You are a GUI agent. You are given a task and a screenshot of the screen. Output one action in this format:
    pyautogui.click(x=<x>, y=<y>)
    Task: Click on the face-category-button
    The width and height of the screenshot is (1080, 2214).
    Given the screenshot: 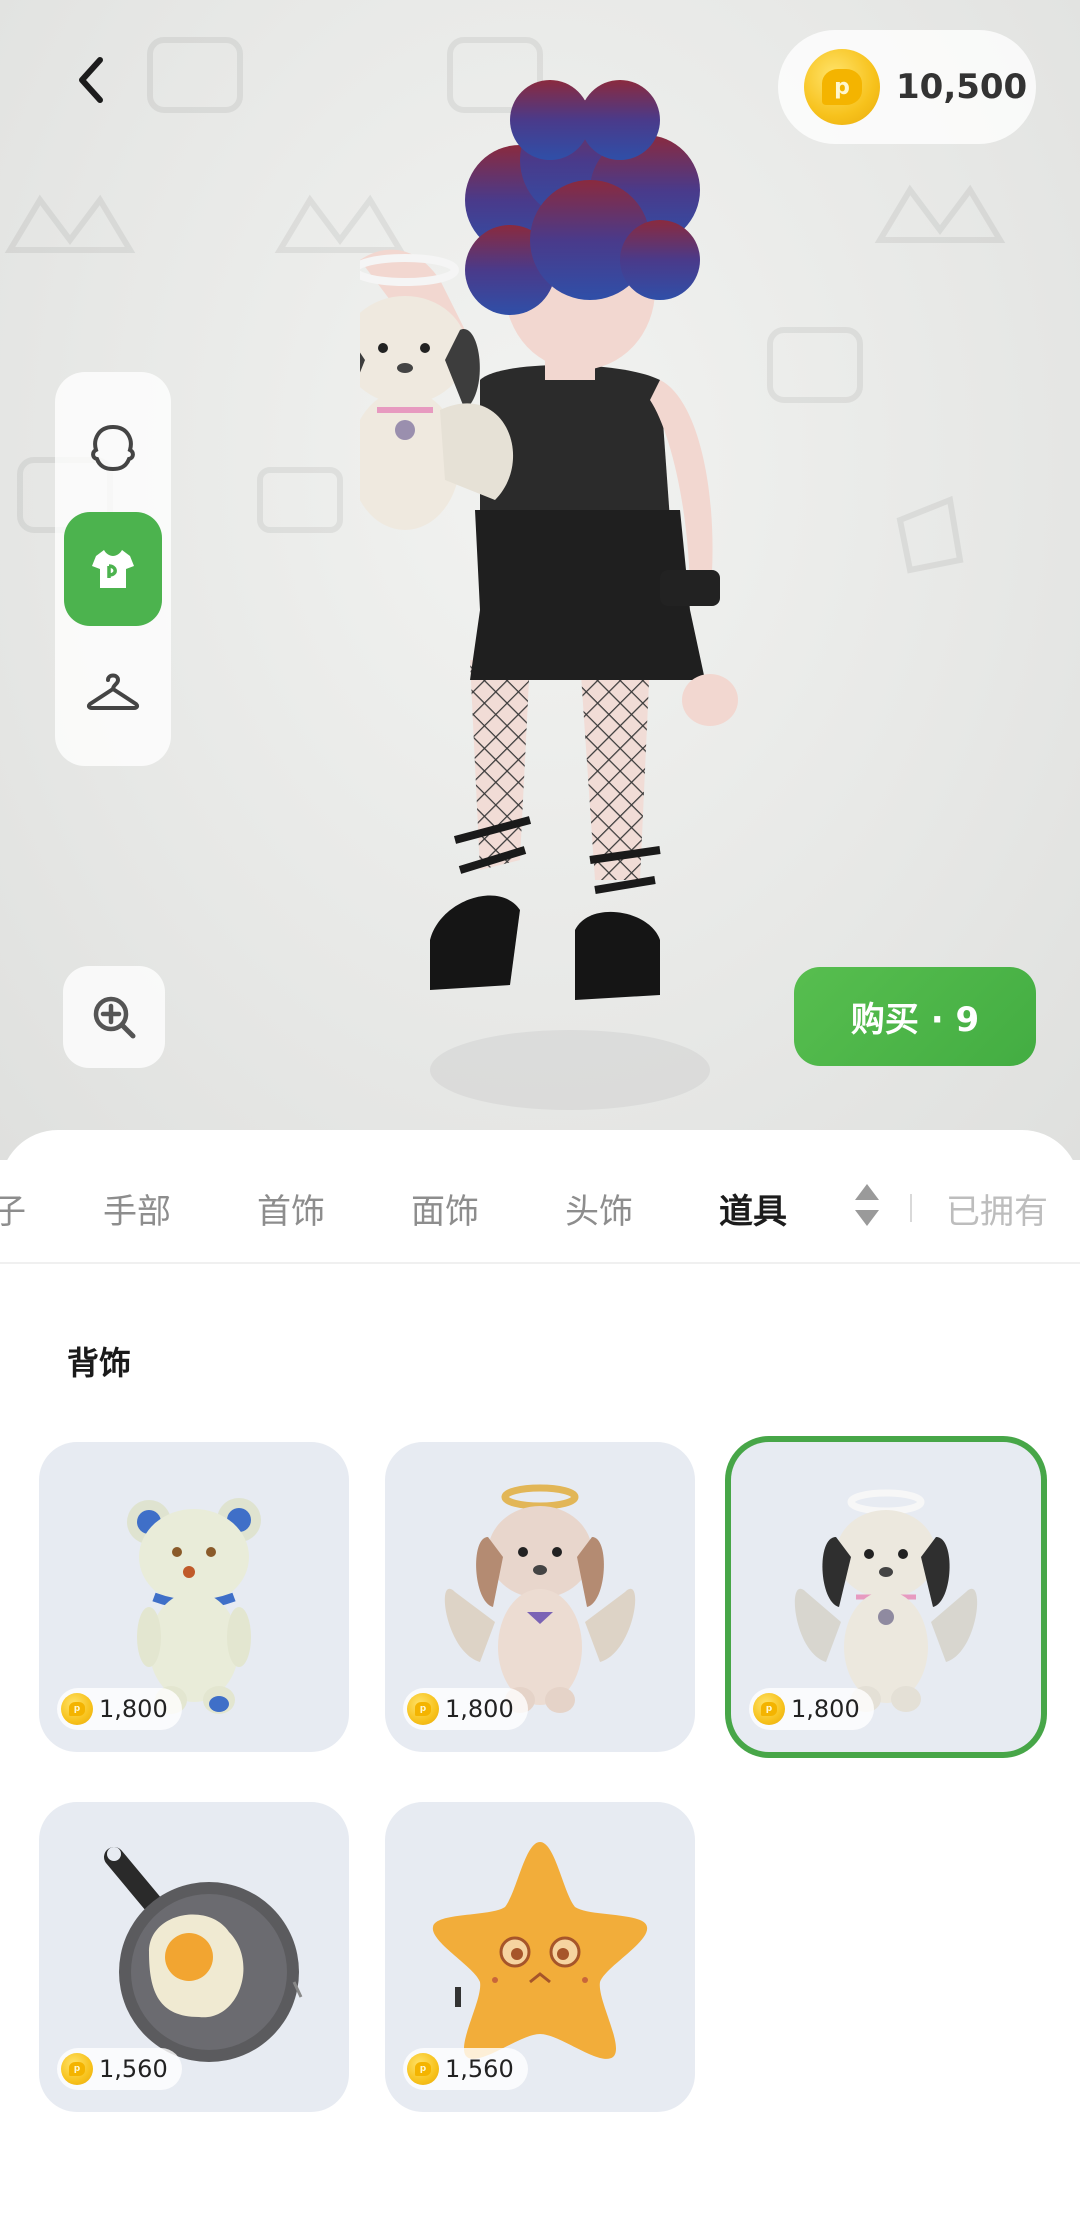 What is the action you would take?
    pyautogui.click(x=113, y=447)
    